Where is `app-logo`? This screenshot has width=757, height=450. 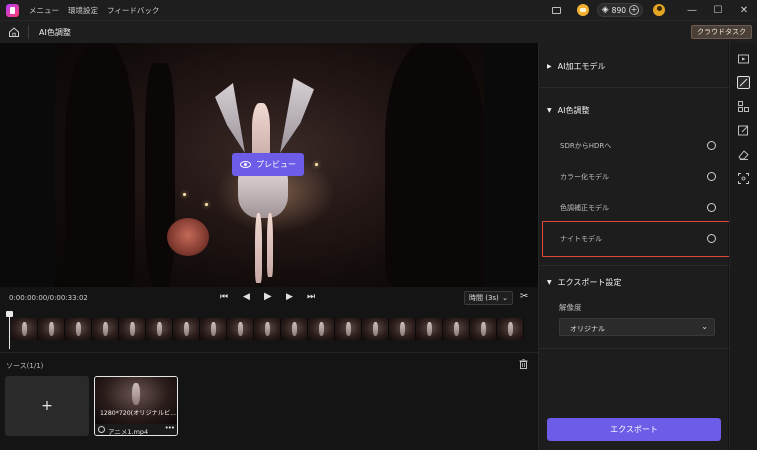 app-logo is located at coordinates (12, 10).